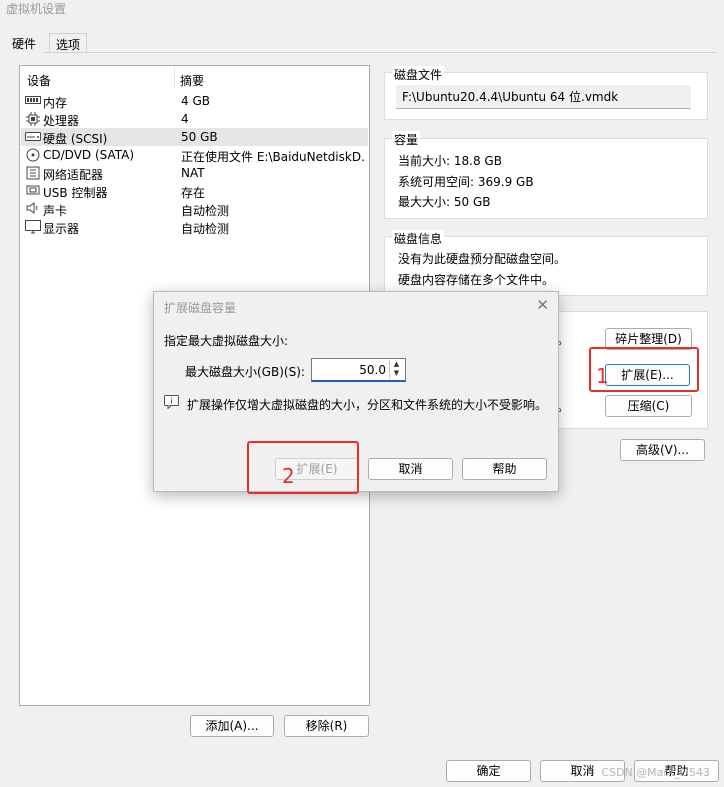 The image size is (724, 787). Describe the element at coordinates (55, 103) in the screenshot. I see `device-name: 内存` at that location.